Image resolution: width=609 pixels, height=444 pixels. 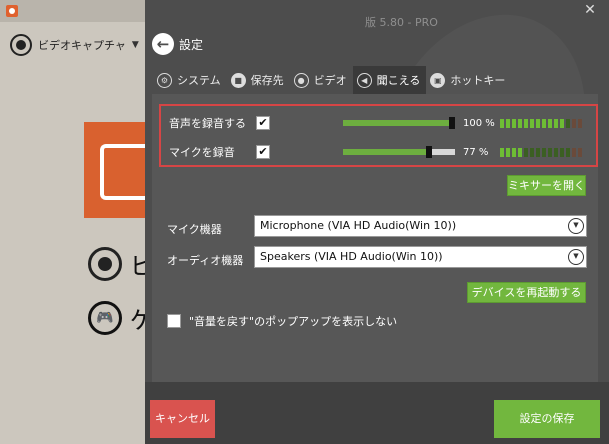 I want to click on tab-hotkeys: ▣ ホットキー, so click(x=468, y=80).